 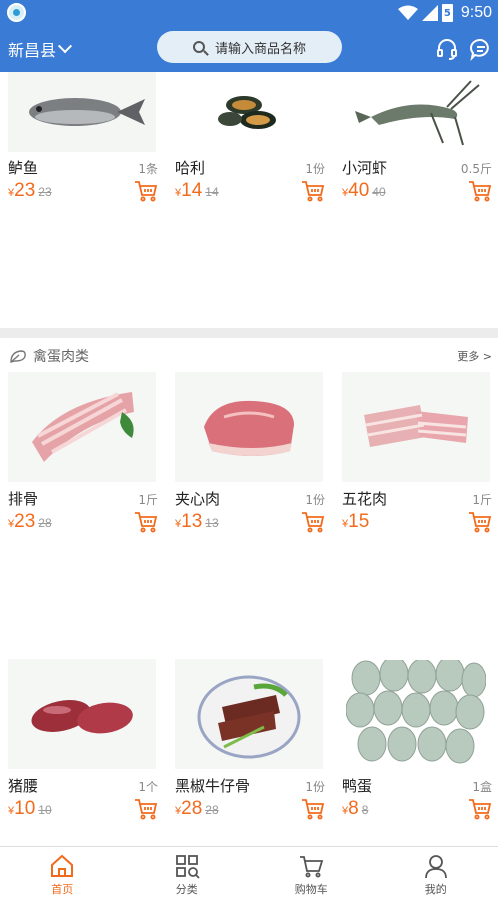 I want to click on section-header: 禽蛋肉类 更多 >, so click(x=249, y=356).